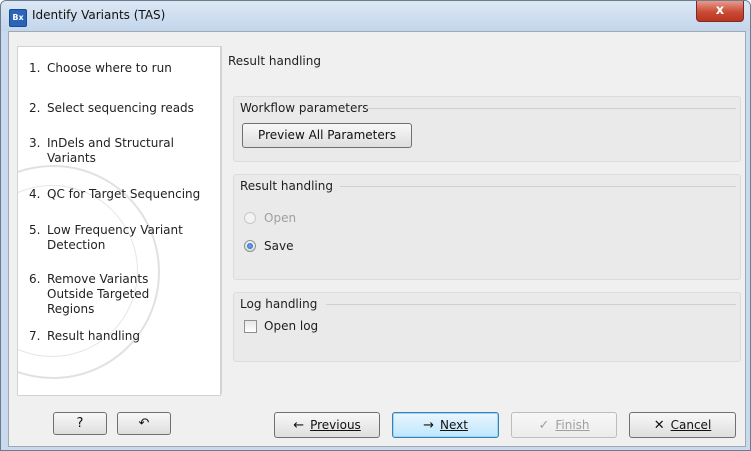 The image size is (751, 451). Describe the element at coordinates (291, 326) in the screenshot. I see `open-log-label: Open log` at that location.